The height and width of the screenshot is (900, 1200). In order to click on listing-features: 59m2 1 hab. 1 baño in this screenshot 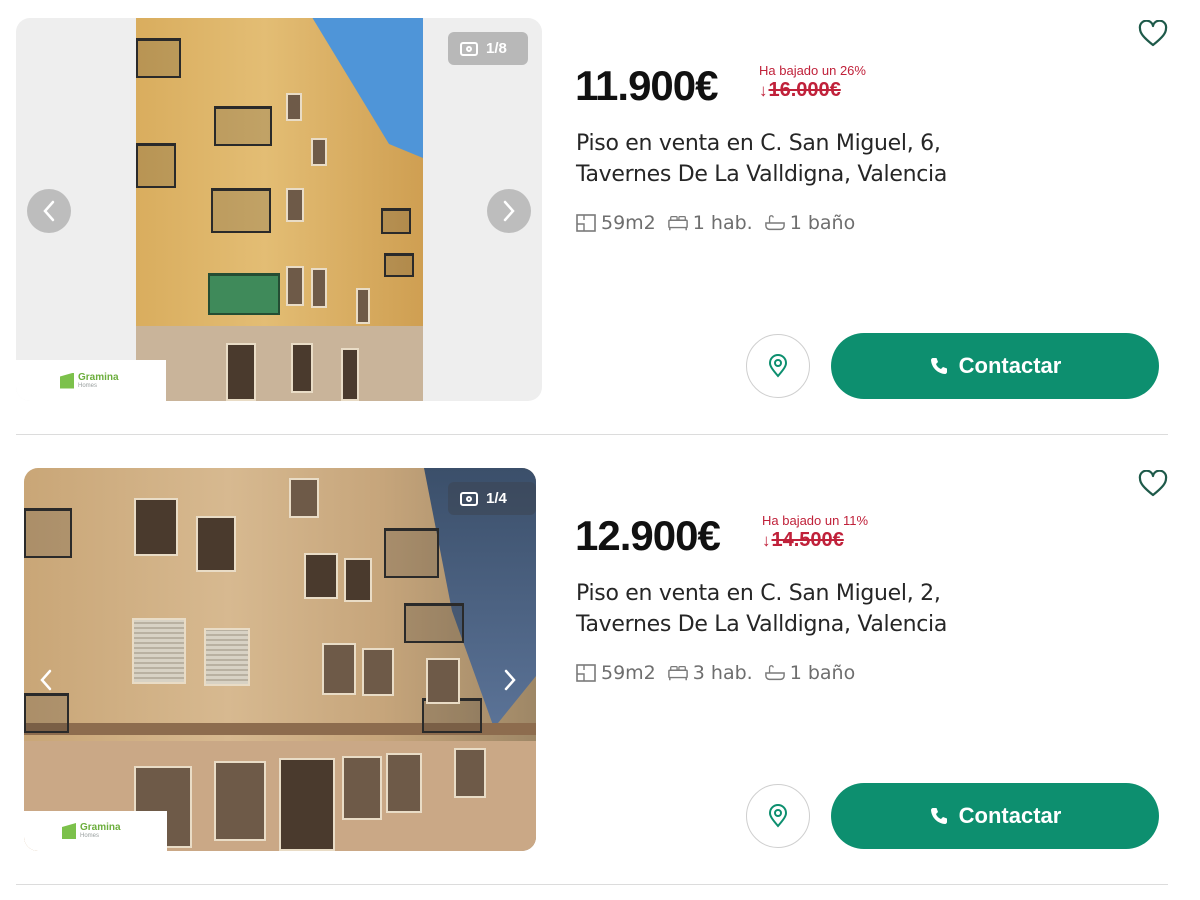, I will do `click(715, 223)`.